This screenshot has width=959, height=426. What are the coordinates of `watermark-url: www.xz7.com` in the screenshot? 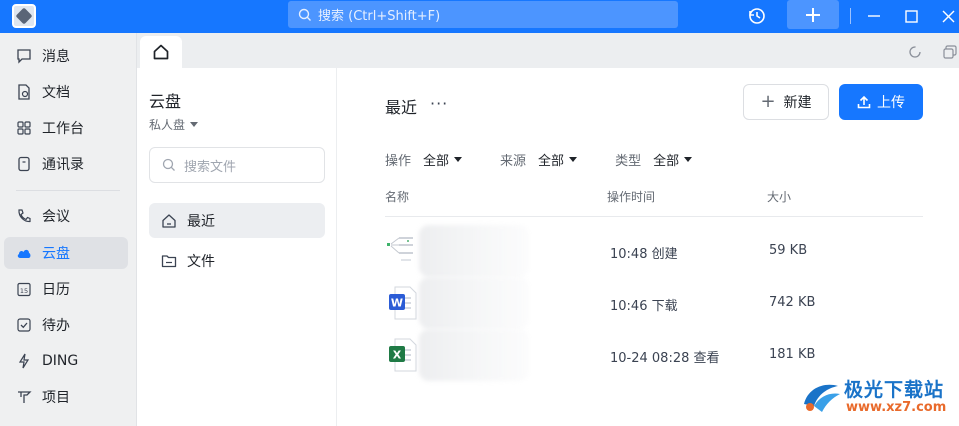 It's located at (896, 407).